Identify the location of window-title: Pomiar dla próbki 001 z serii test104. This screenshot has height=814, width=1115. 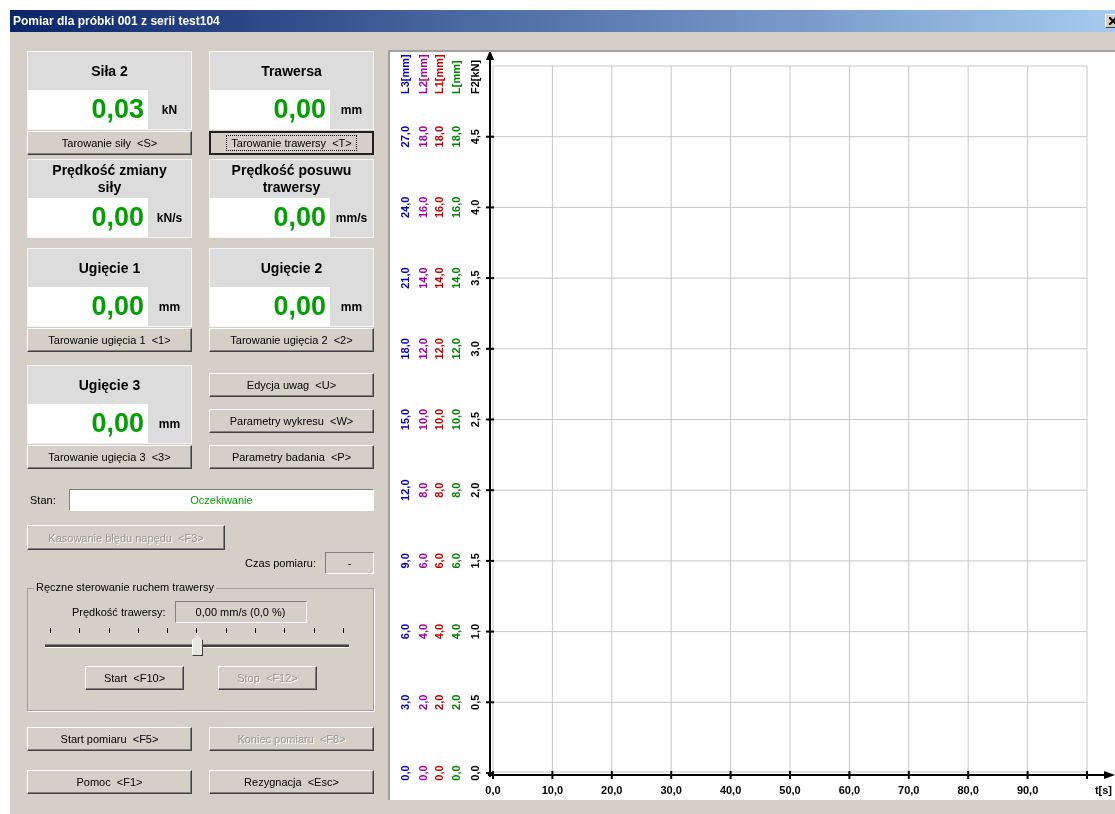
(116, 21).